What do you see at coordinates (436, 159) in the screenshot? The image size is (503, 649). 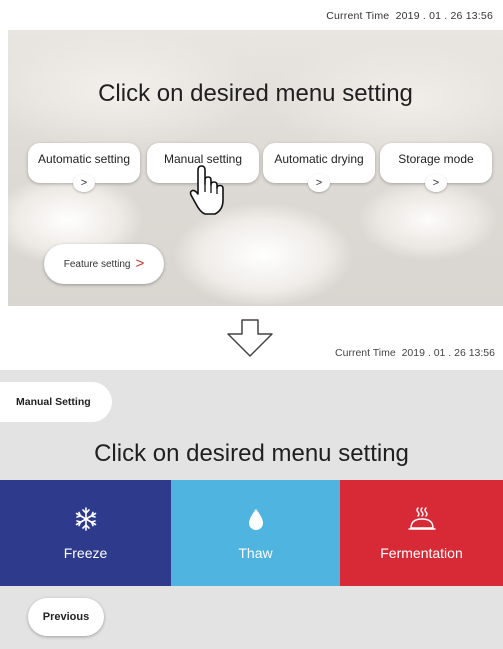 I see `menu-item-label: Storage mode` at bounding box center [436, 159].